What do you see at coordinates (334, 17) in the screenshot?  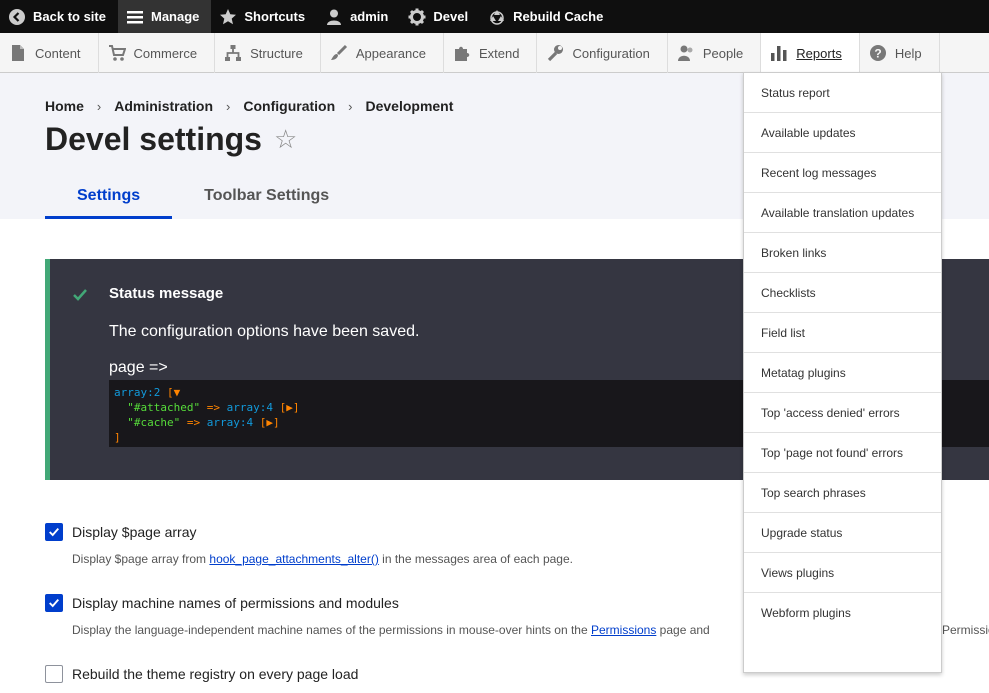 I see `user-icon` at bounding box center [334, 17].